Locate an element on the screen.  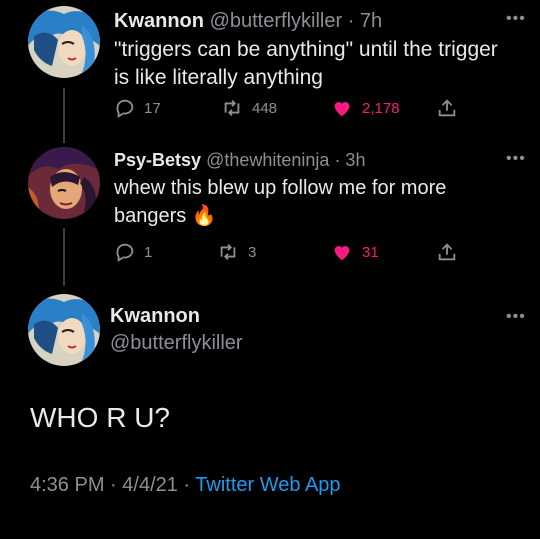
retweet-button: 3 is located at coordinates (236, 252).